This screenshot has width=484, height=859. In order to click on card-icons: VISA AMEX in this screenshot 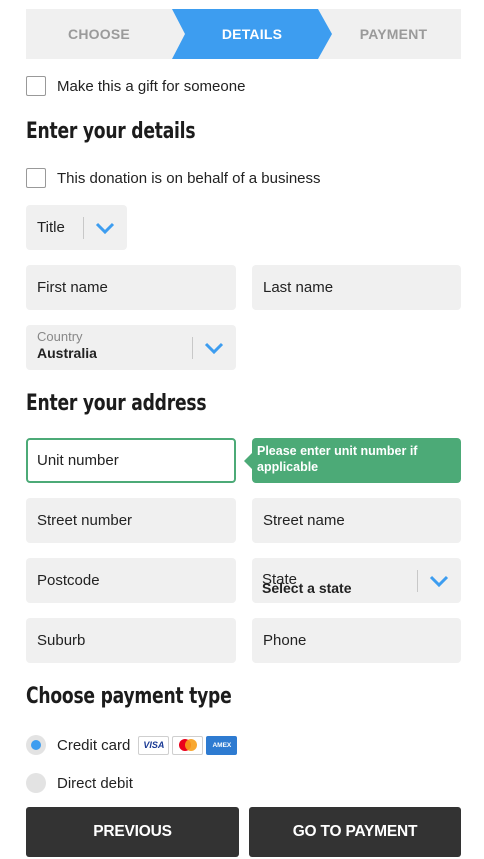, I will do `click(188, 745)`.